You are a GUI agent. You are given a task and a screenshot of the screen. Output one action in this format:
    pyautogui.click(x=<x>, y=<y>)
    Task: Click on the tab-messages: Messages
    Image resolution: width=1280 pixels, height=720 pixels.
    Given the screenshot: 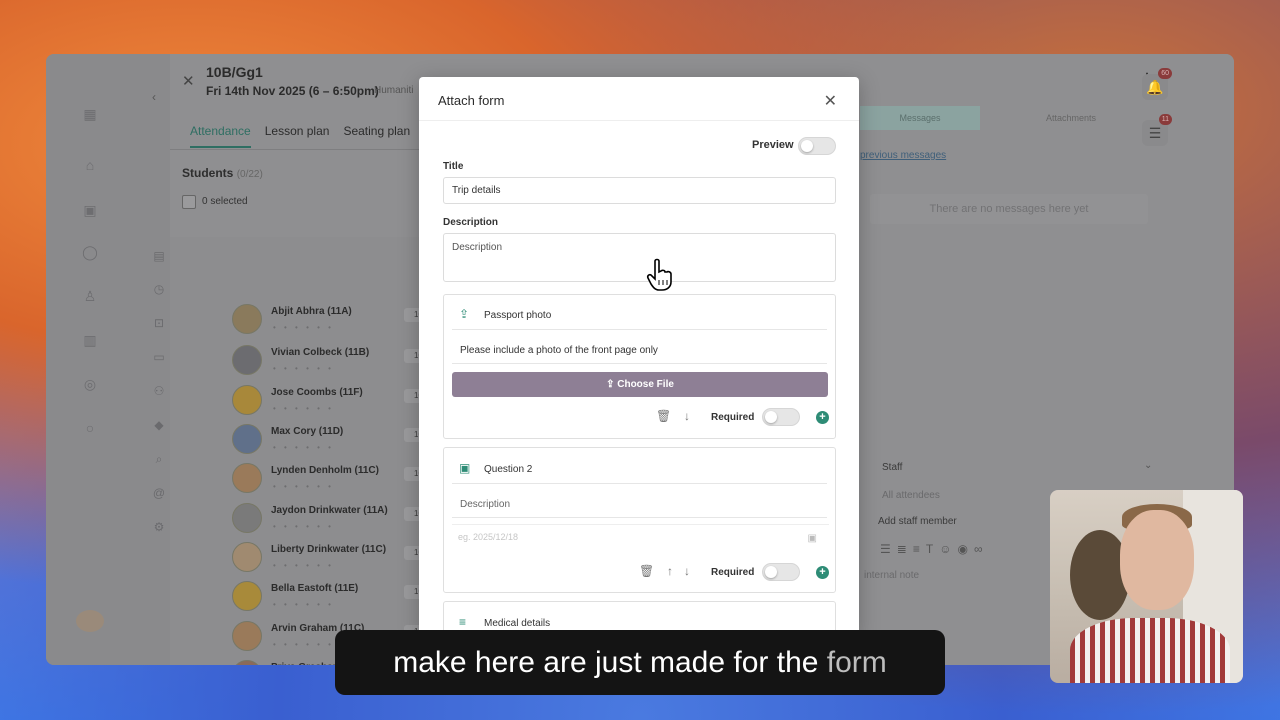 What is the action you would take?
    pyautogui.click(x=920, y=118)
    